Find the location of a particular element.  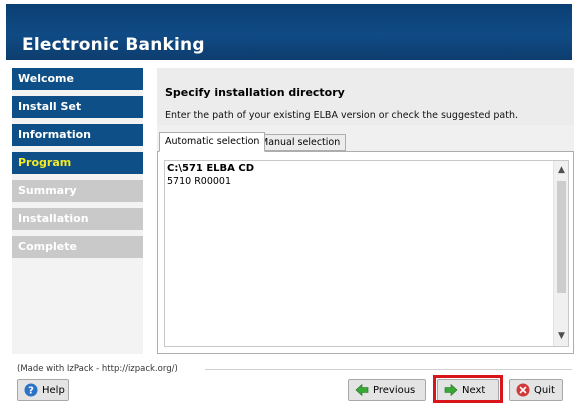

close-icon is located at coordinates (523, 390).